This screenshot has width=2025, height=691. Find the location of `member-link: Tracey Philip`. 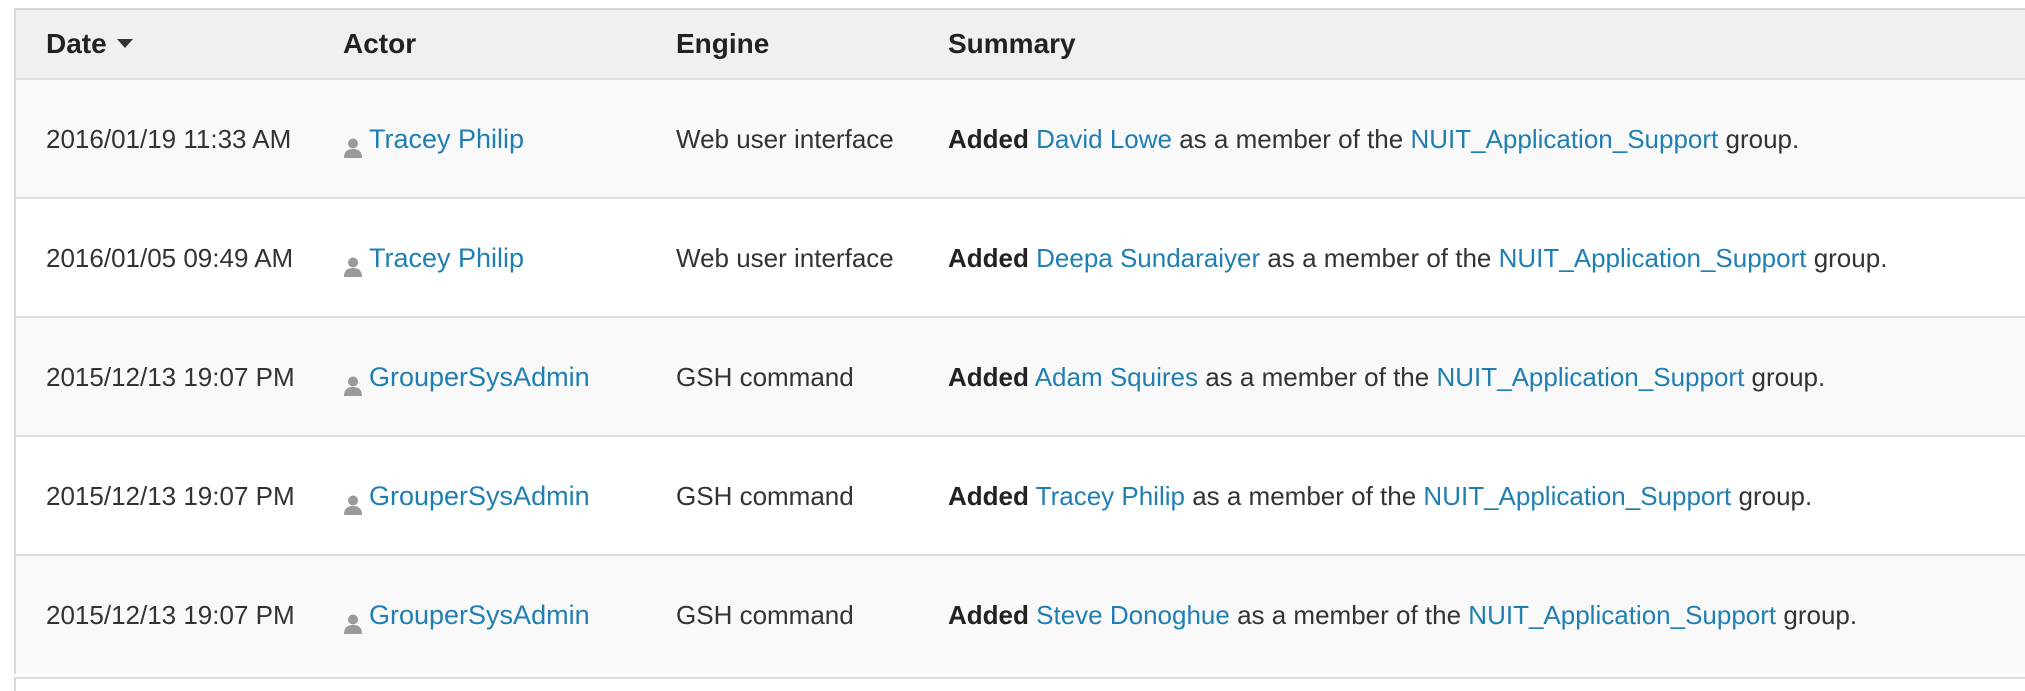

member-link: Tracey Philip is located at coordinates (1110, 496).